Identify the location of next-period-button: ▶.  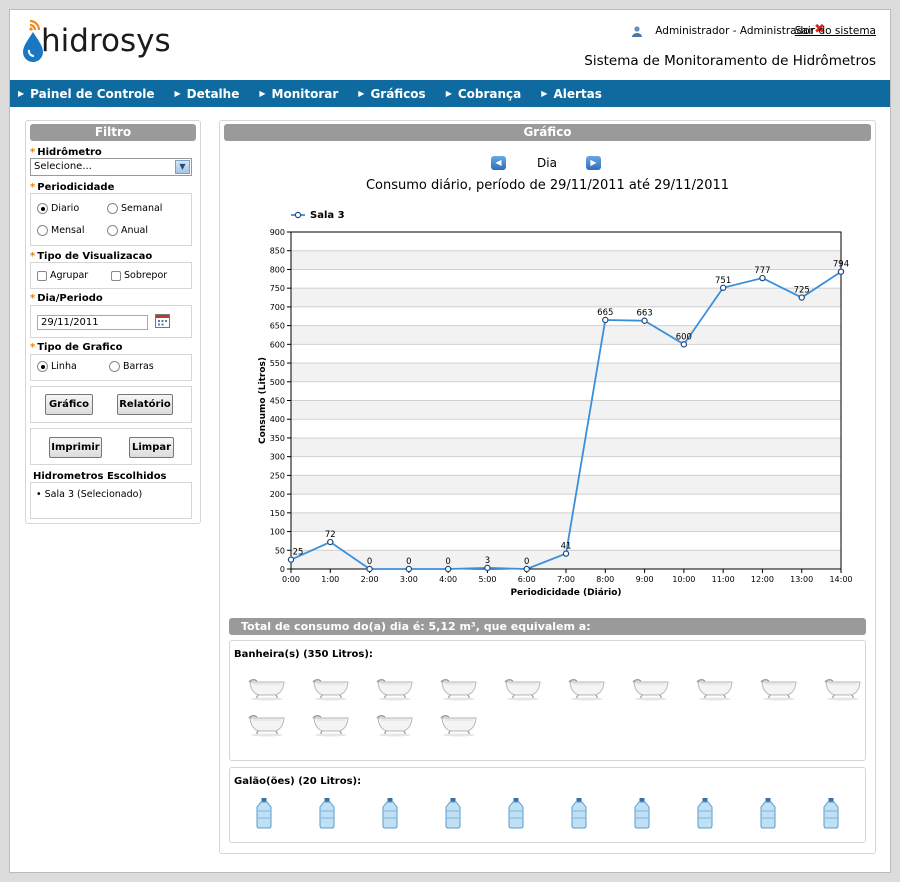
(593, 163).